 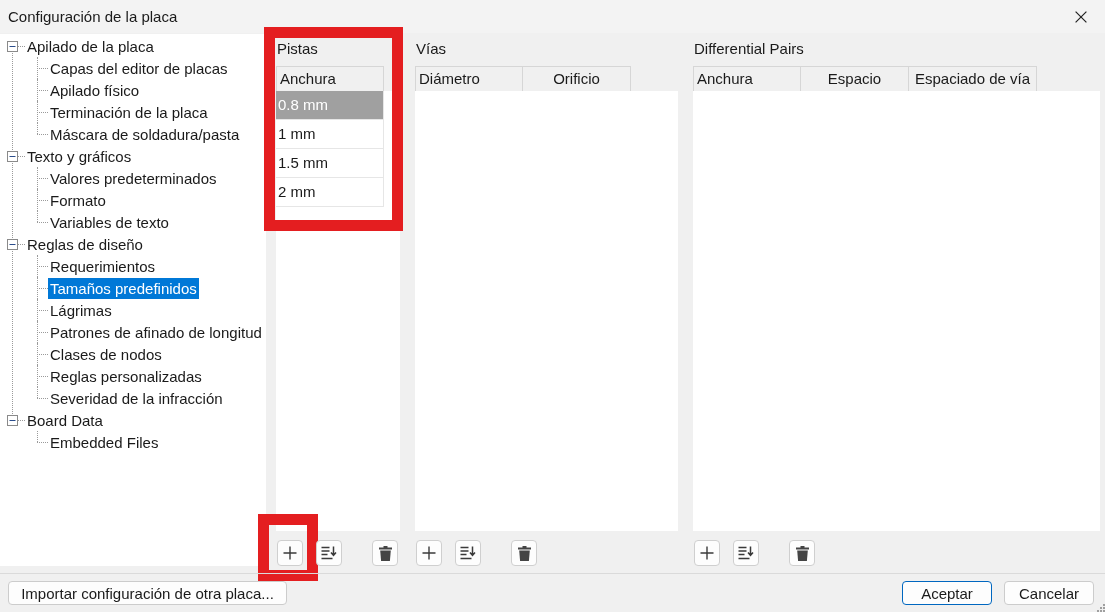 I want to click on tree-item: Embedded Files, so click(x=104, y=442).